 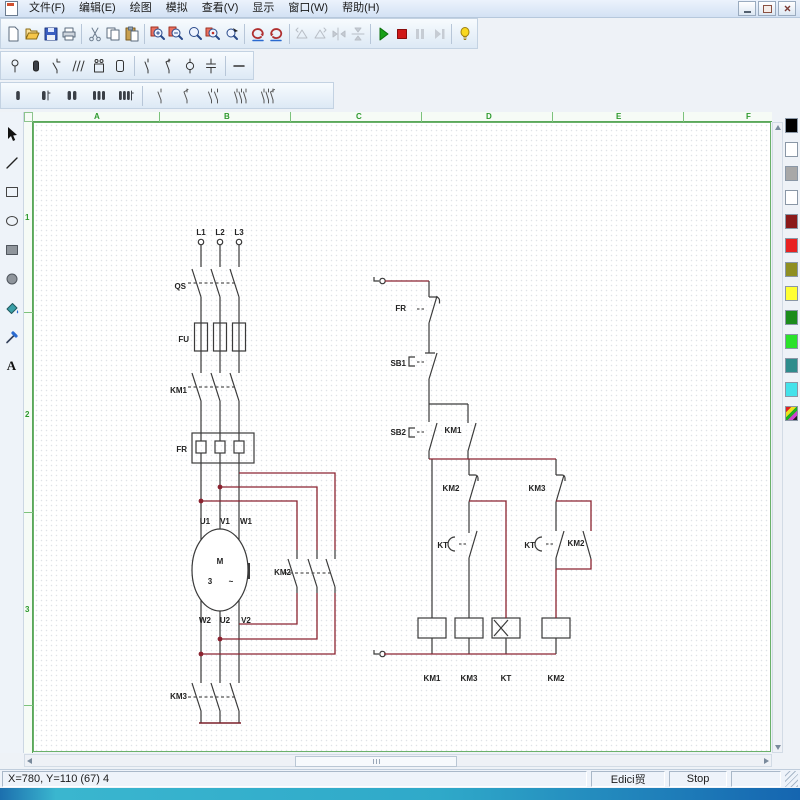 I want to click on control-dashes, so click(x=485, y=426).